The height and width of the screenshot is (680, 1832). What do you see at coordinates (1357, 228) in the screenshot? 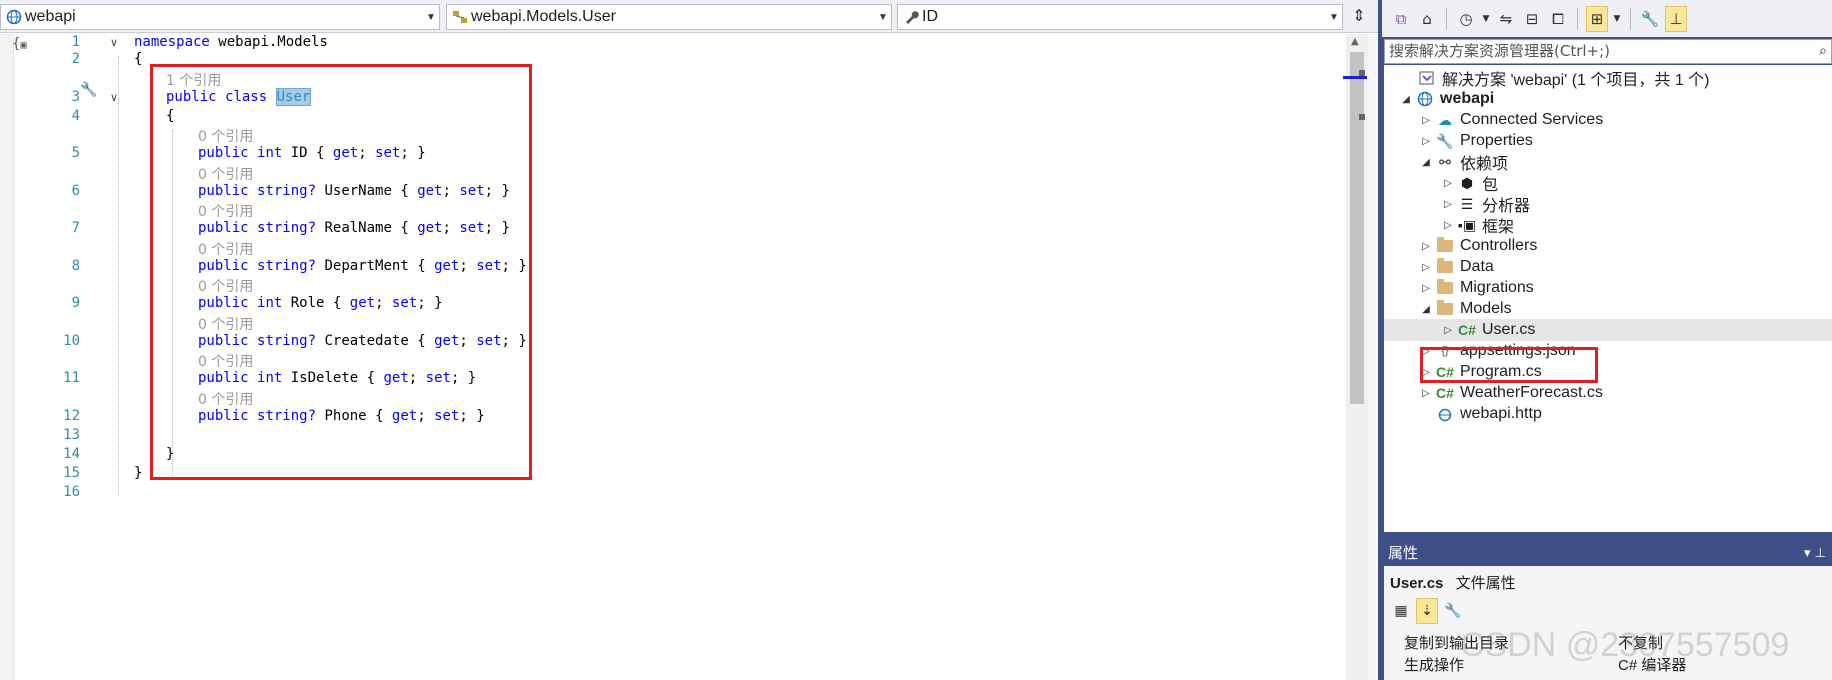
I see `scrollbar-thumb` at bounding box center [1357, 228].